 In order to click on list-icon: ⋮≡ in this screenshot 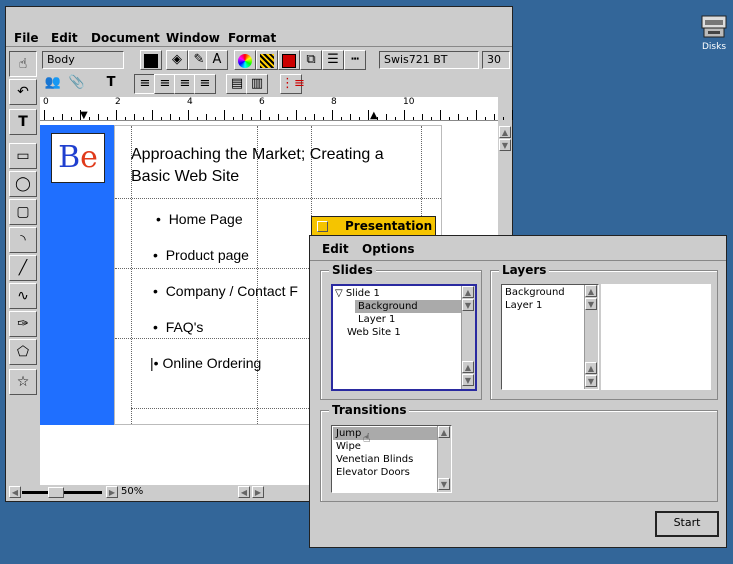, I will do `click(292, 84)`.